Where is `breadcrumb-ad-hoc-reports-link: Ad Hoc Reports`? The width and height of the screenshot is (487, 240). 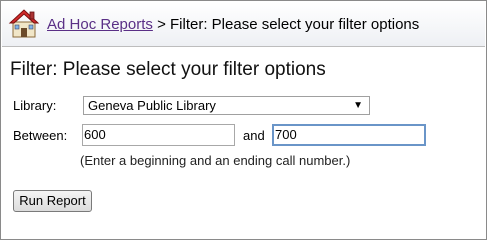
breadcrumb-ad-hoc-reports-link: Ad Hoc Reports is located at coordinates (100, 24).